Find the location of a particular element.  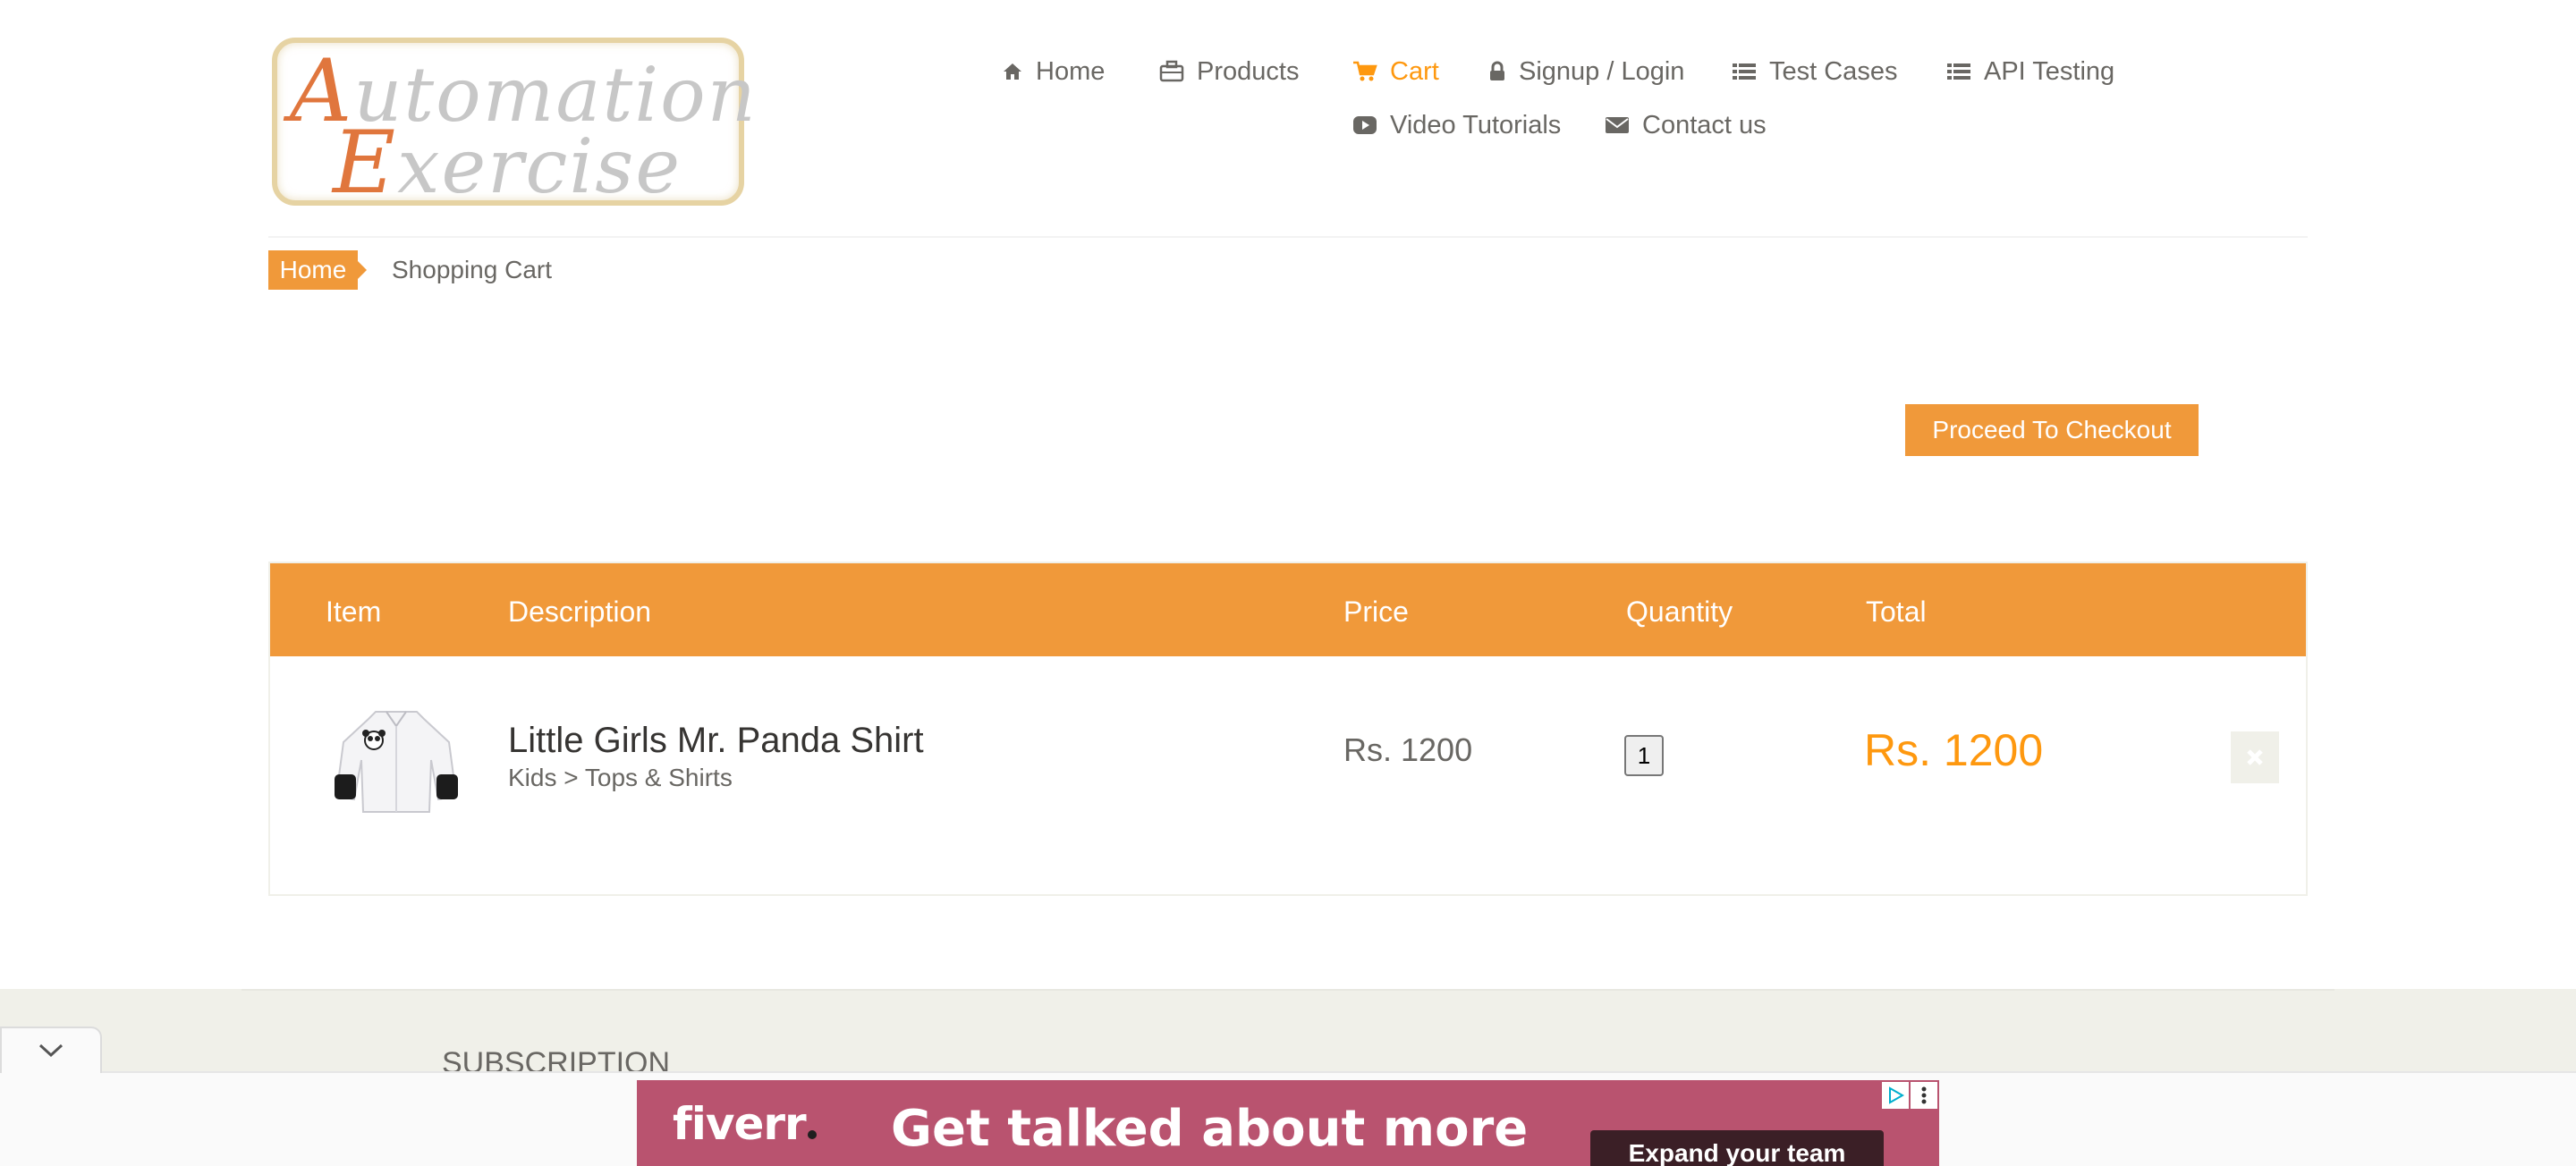

logo-line-2: Exercise is located at coordinates (507, 163).